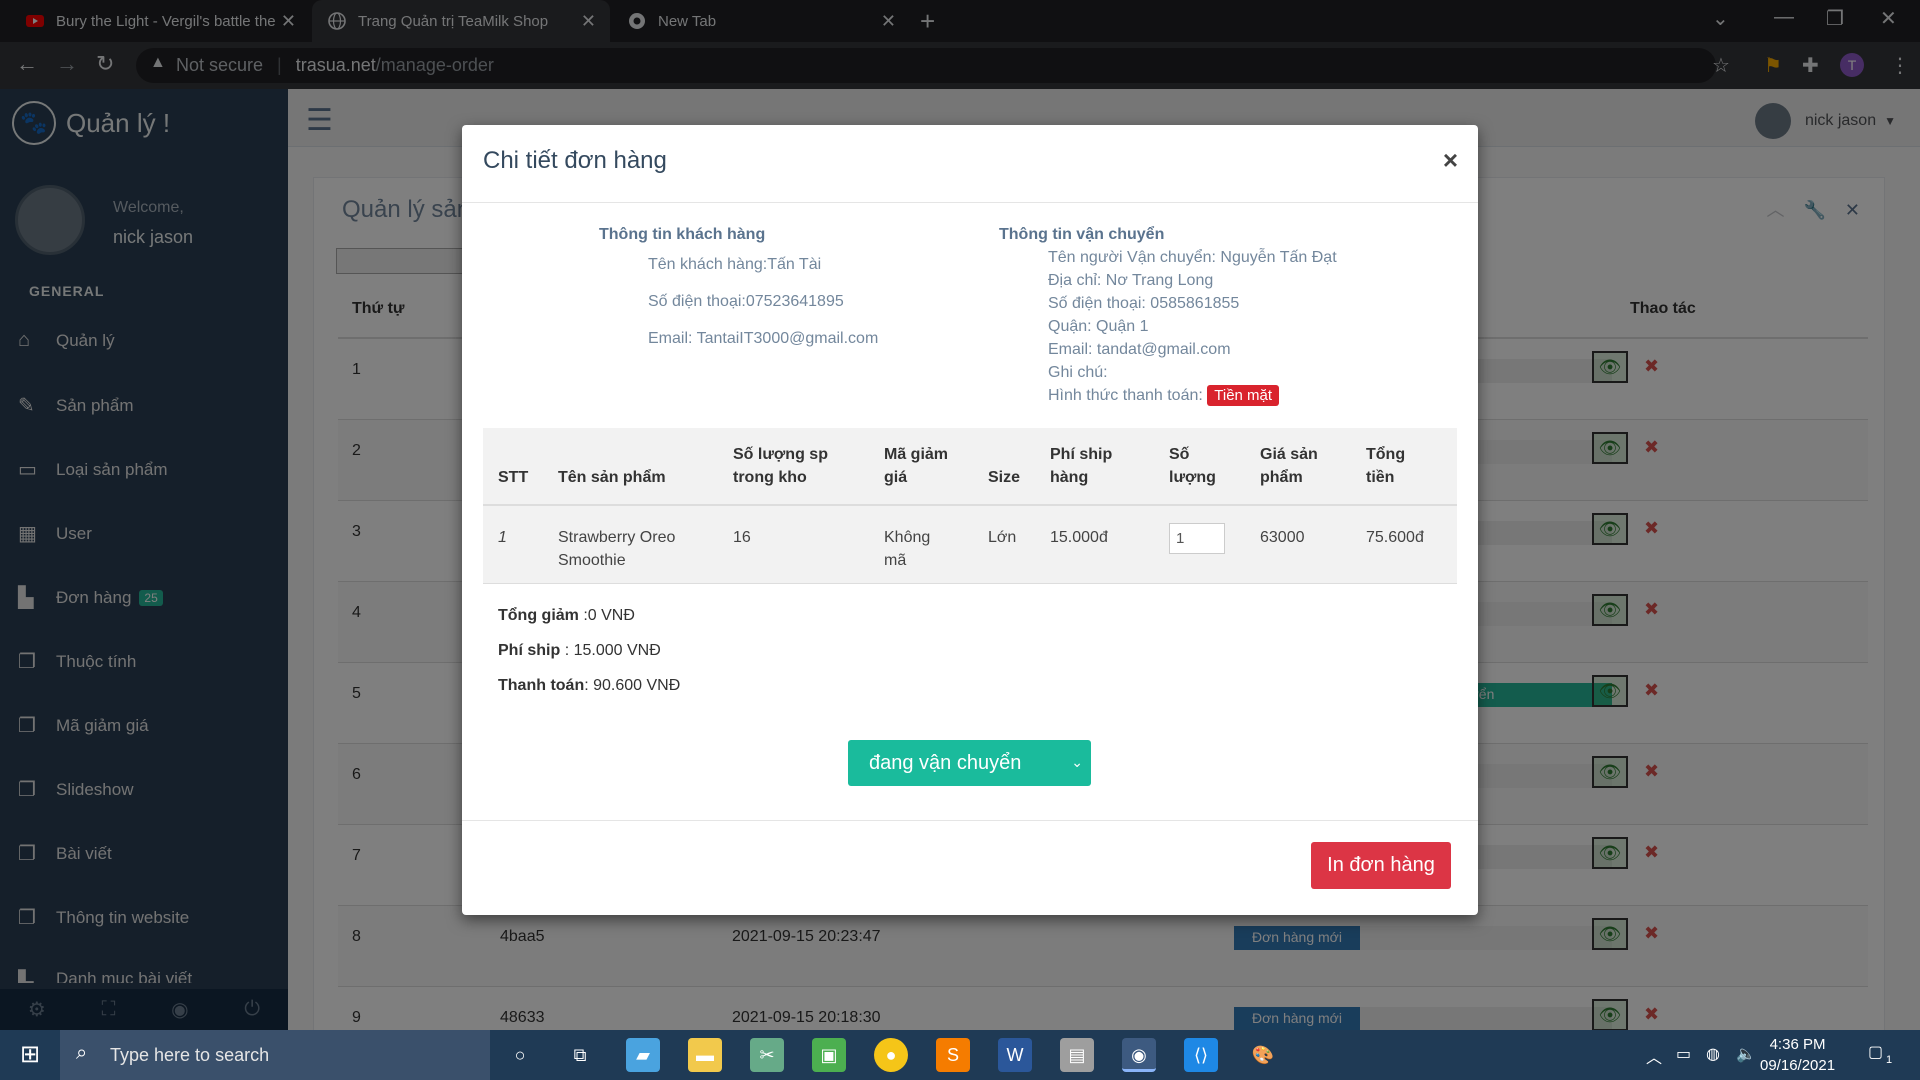 Image resolution: width=1920 pixels, height=1080 pixels. Describe the element at coordinates (1889, 1060) in the screenshot. I see `notification-count: 1` at that location.